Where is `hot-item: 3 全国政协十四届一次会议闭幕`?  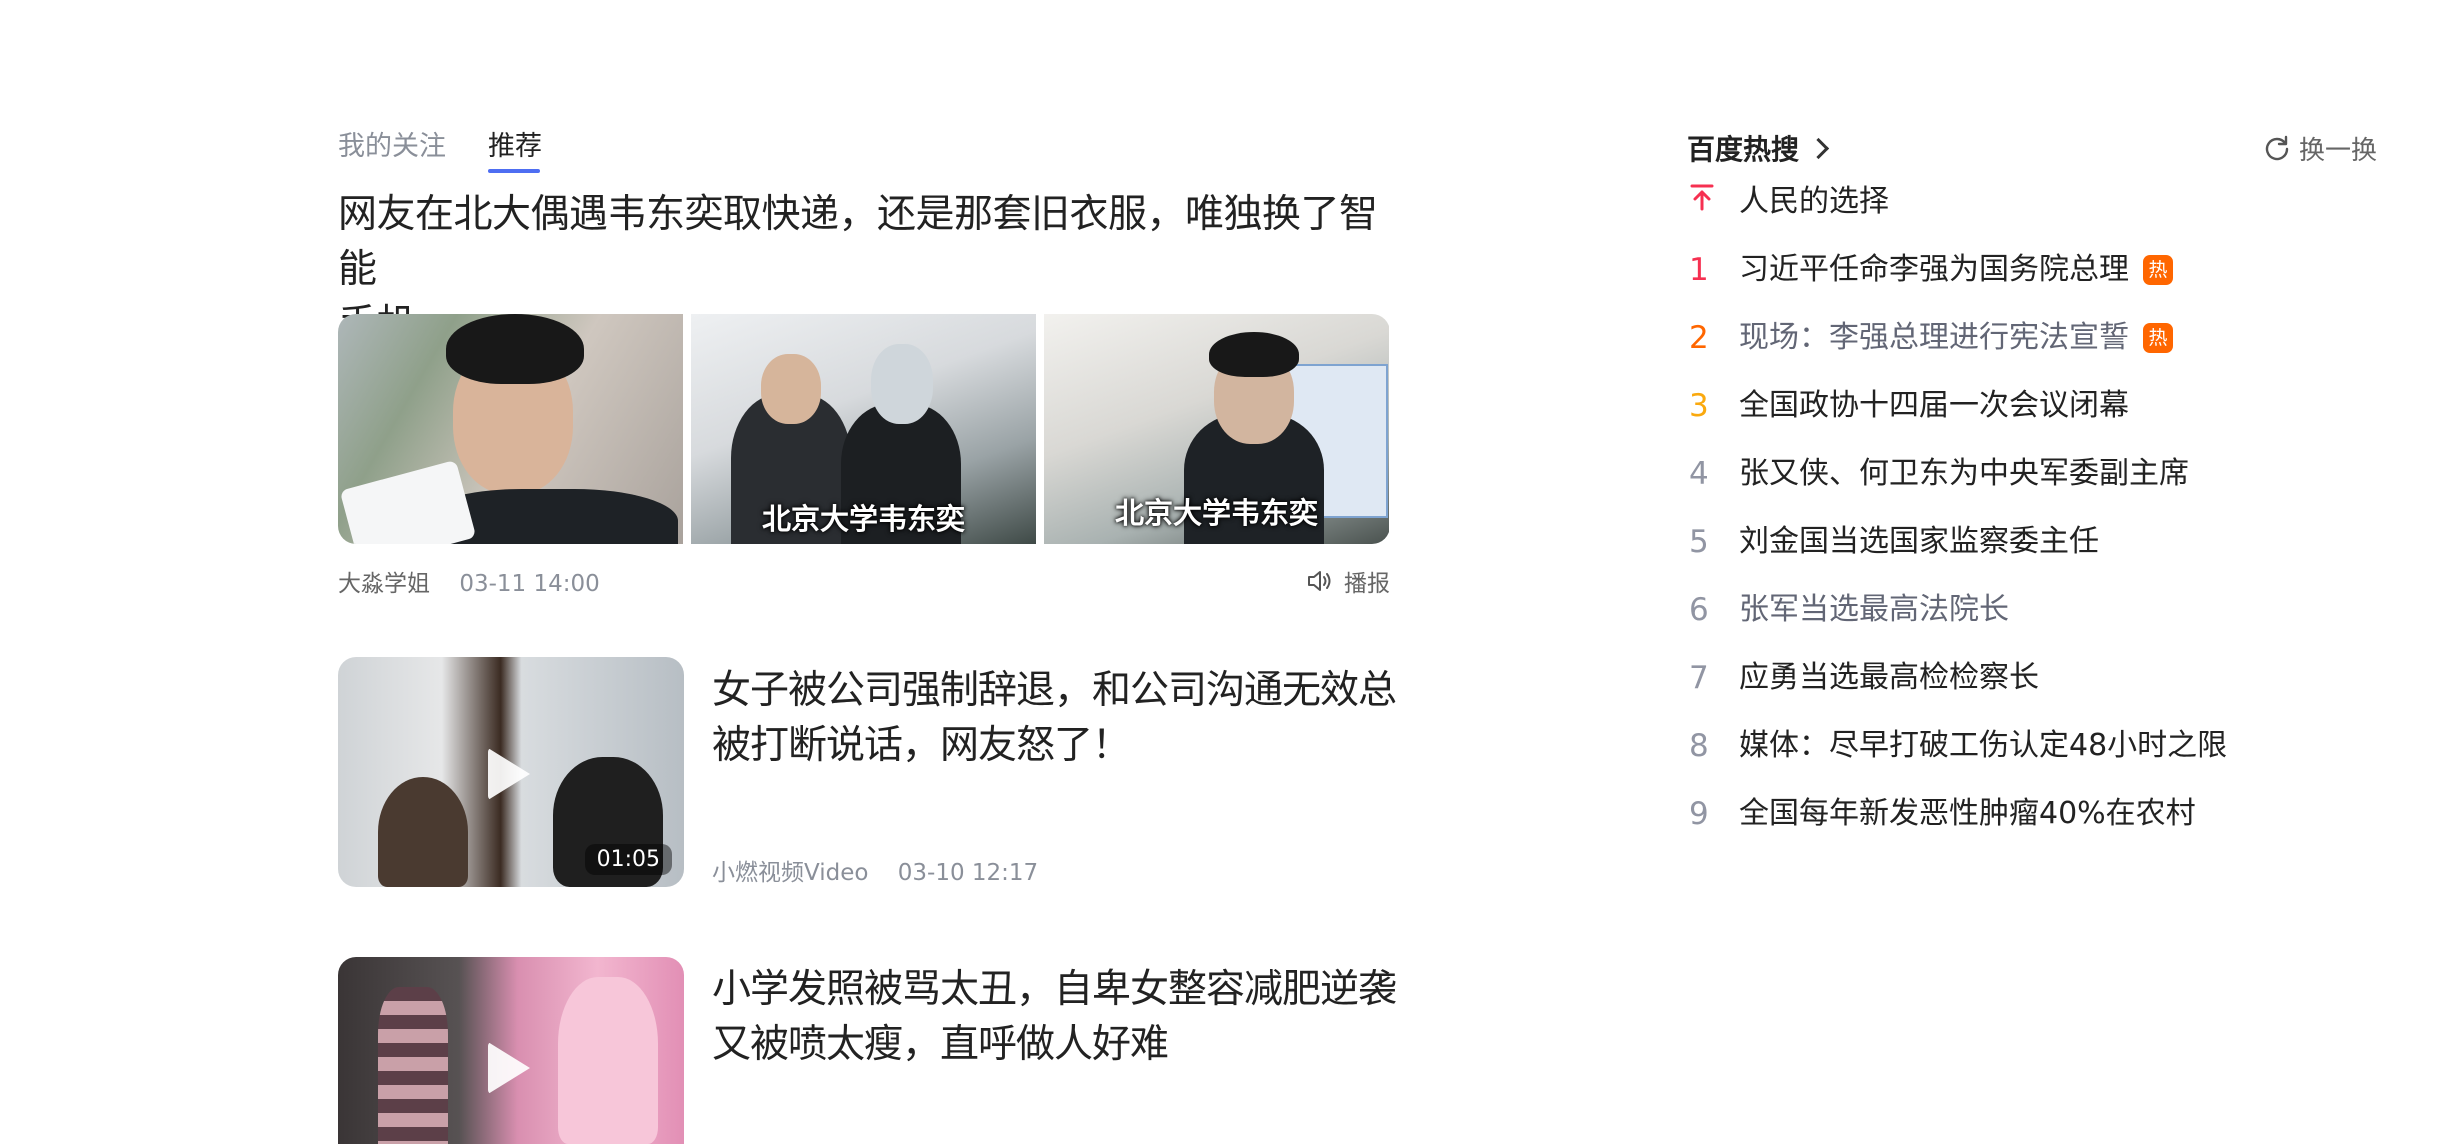 hot-item: 3 全国政协十四届一次会议闭幕 is located at coordinates (1908, 406).